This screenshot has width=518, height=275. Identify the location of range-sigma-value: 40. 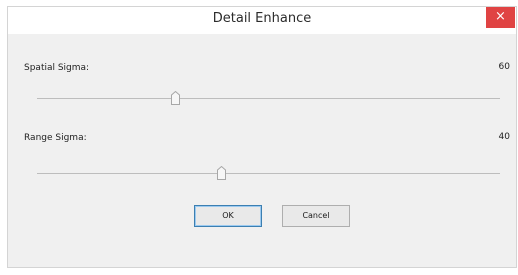
(504, 137).